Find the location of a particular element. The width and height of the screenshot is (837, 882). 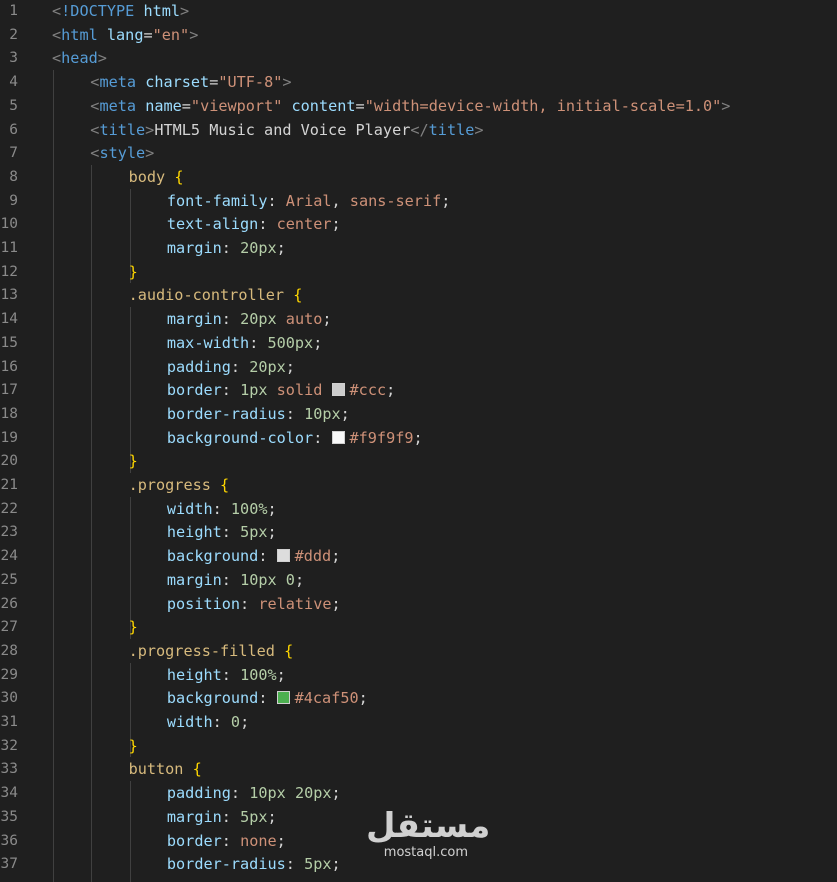

code-token: "width=device-width, initial-scale=1.0" is located at coordinates (543, 105).